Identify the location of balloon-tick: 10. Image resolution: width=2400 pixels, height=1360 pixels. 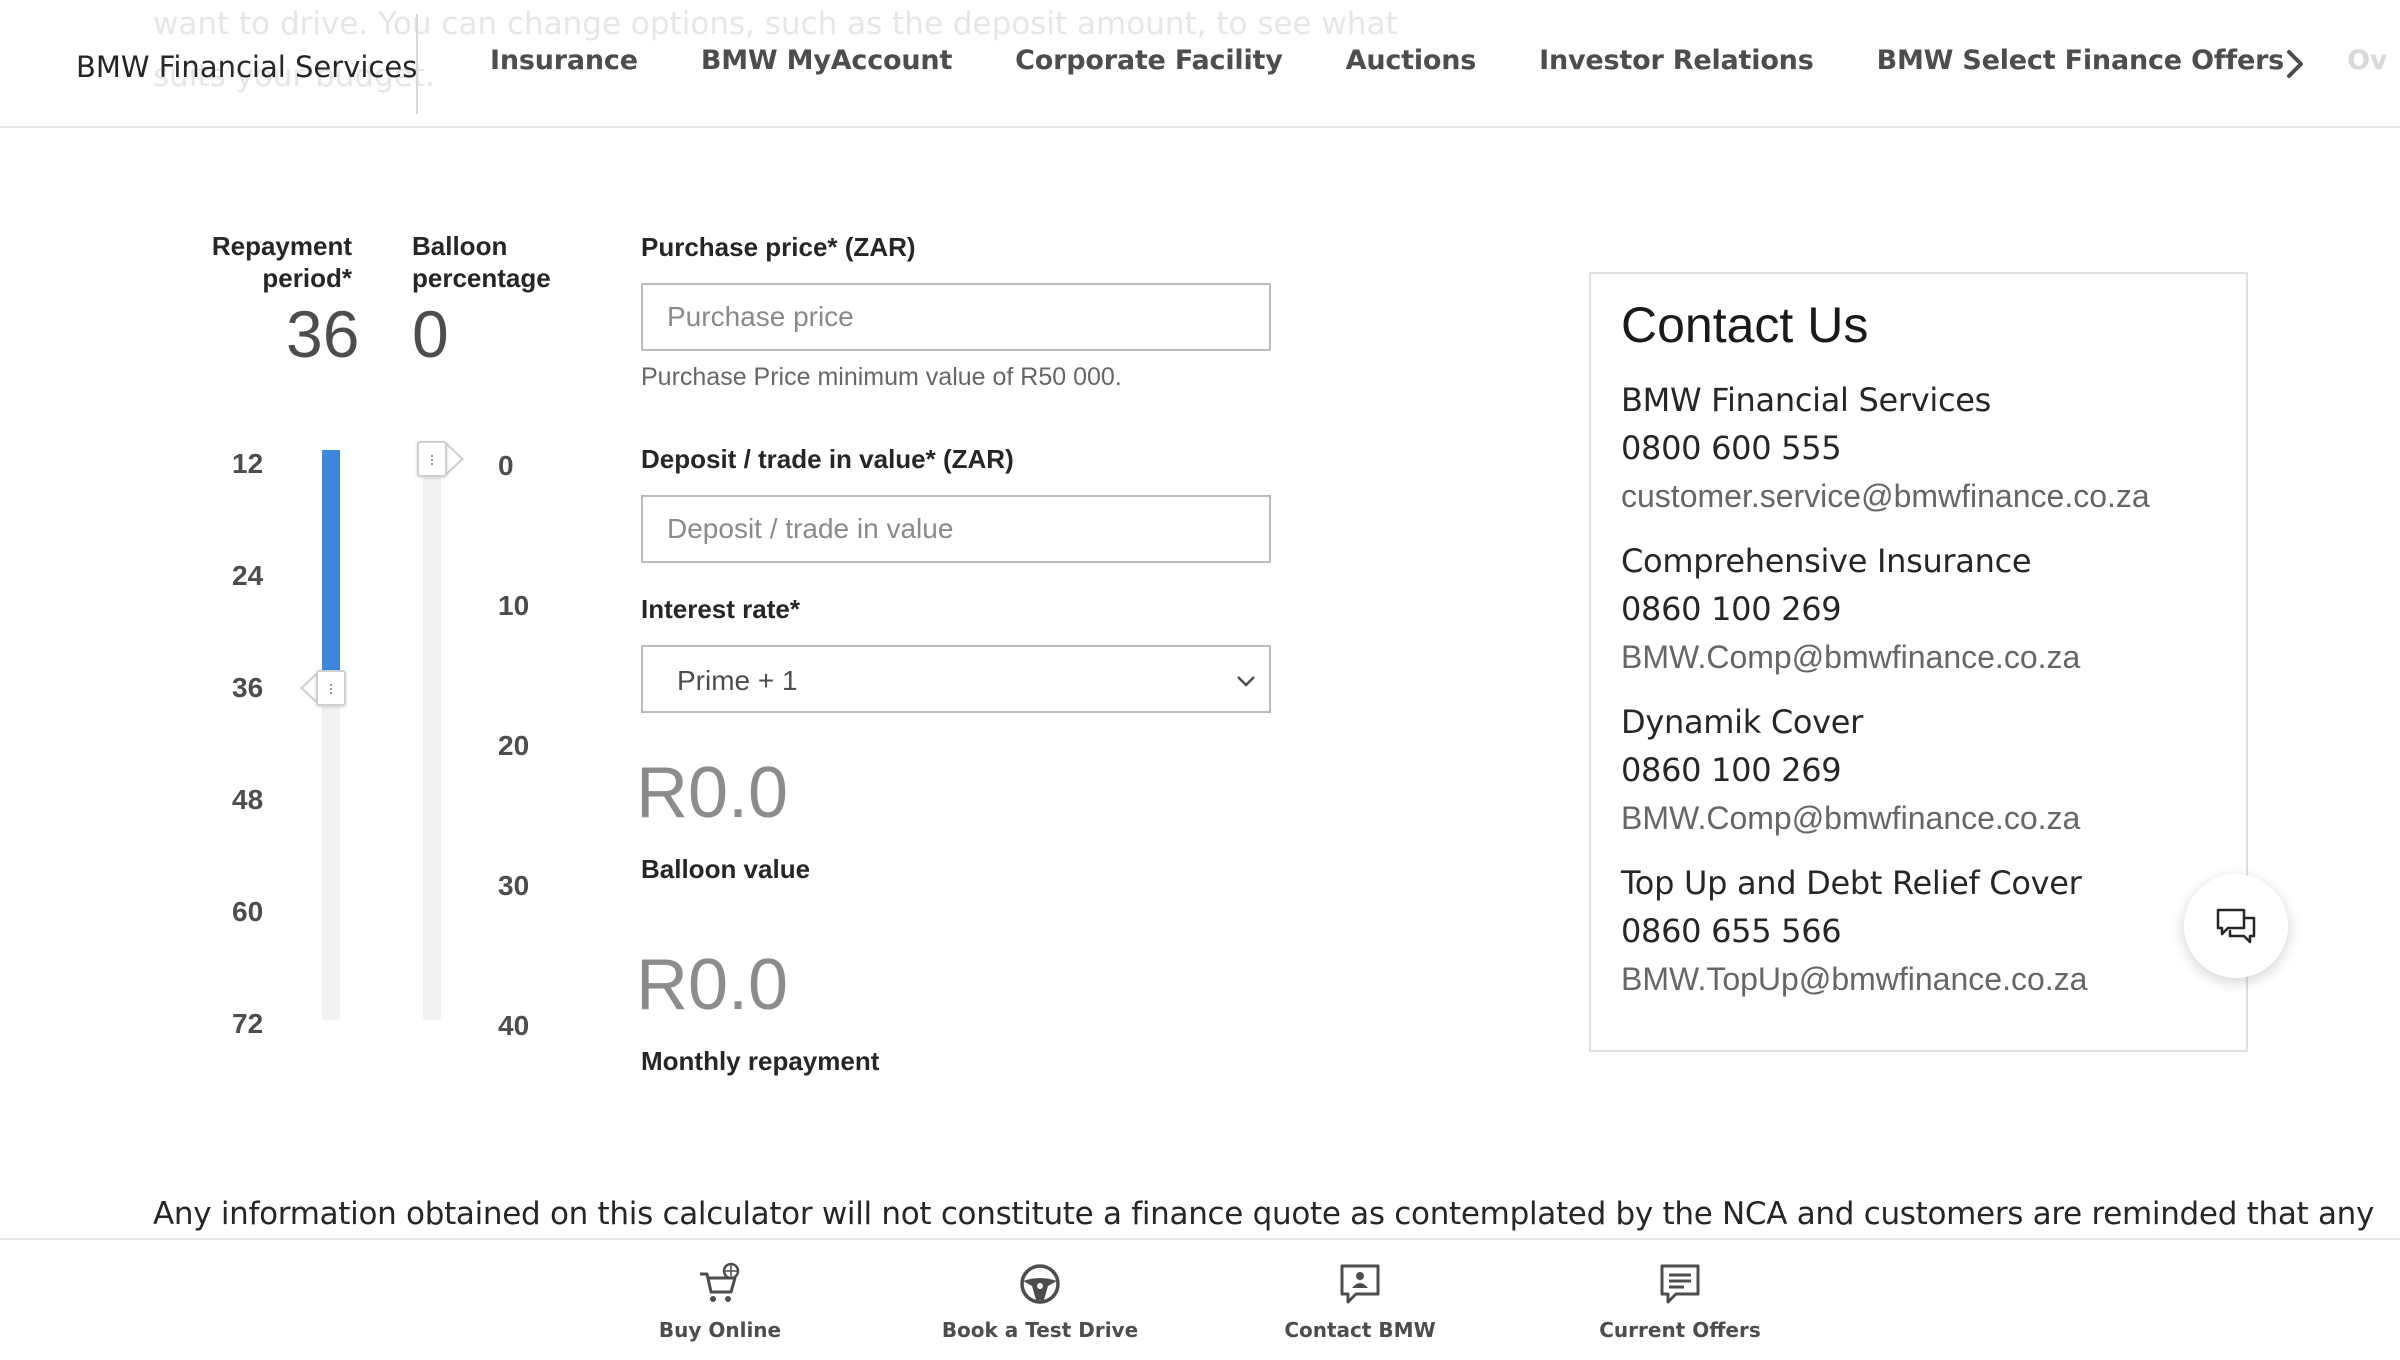
(514, 605).